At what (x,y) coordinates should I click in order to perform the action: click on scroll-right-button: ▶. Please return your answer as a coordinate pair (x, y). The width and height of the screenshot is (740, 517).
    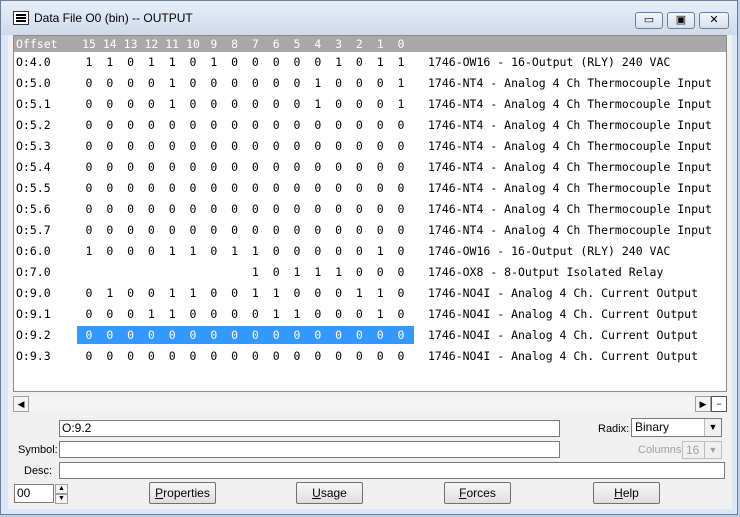
    Looking at the image, I should click on (703, 404).